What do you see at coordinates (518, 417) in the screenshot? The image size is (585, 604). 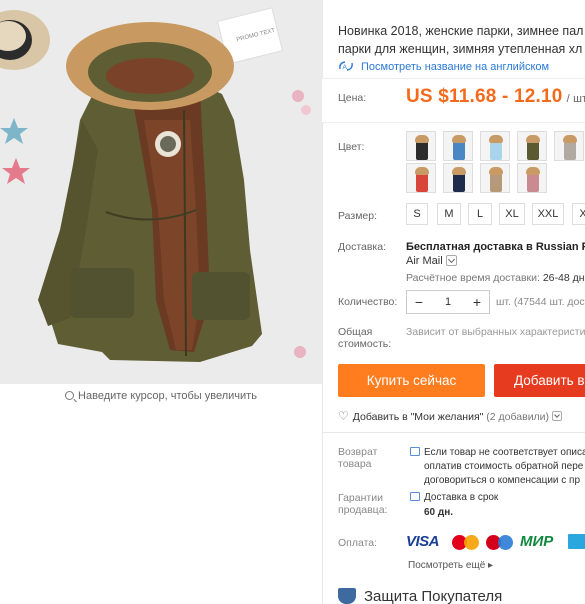 I see `wishlist-count: (2 добавили)` at bounding box center [518, 417].